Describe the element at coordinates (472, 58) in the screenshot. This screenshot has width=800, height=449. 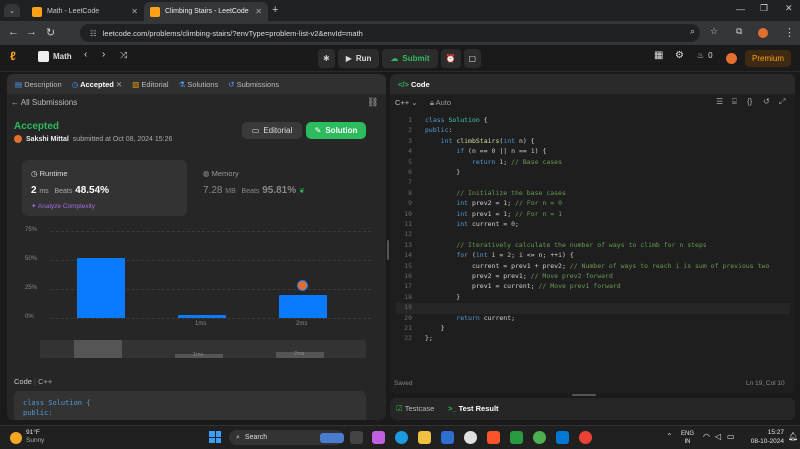
I see `notes-button: ▢` at that location.